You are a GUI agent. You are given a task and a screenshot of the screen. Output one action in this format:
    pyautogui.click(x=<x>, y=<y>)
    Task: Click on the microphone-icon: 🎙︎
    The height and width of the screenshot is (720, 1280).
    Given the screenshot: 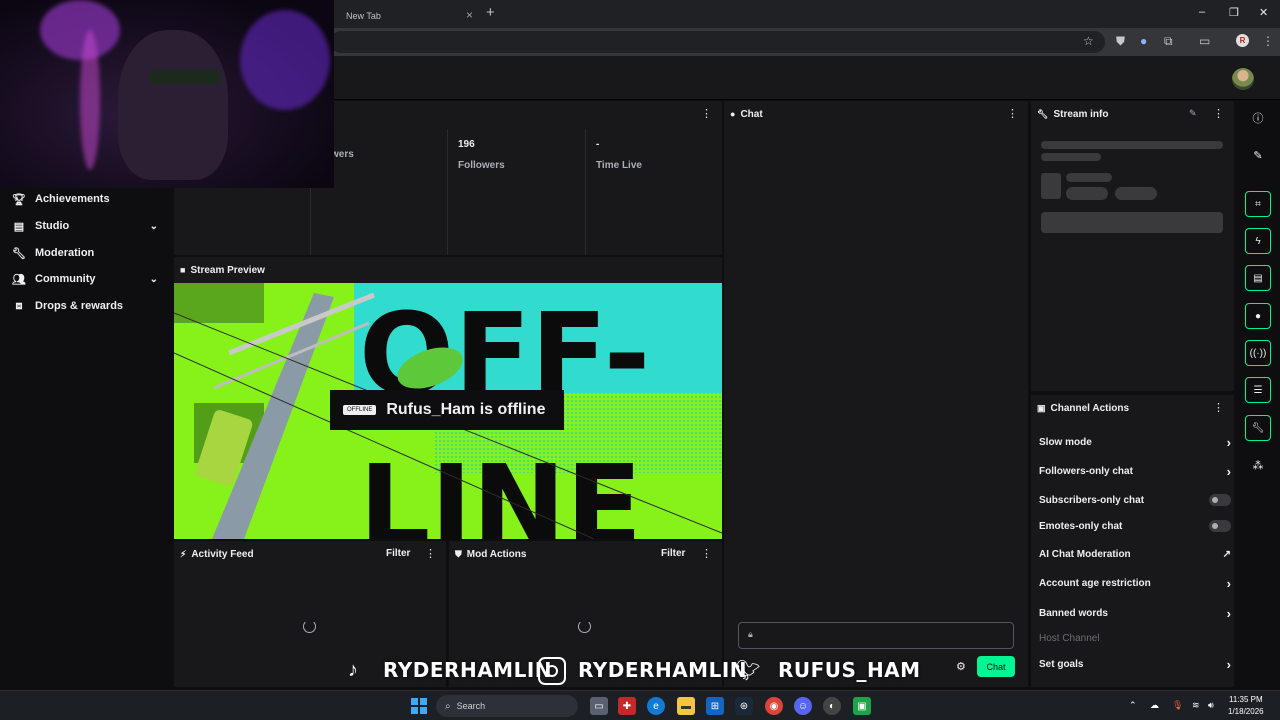 What is the action you would take?
    pyautogui.click(x=1177, y=705)
    